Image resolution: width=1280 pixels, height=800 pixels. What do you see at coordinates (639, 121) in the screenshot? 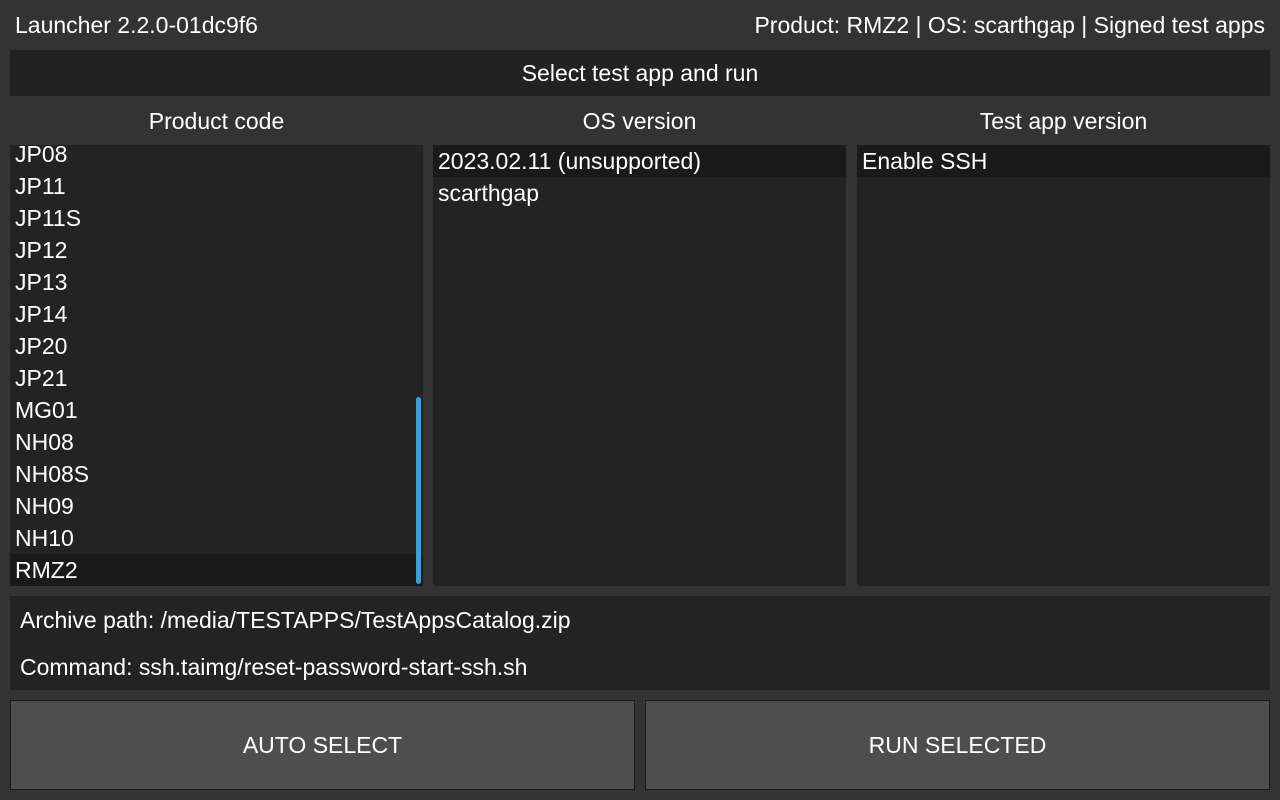
I see `os-version-header: OS version` at bounding box center [639, 121].